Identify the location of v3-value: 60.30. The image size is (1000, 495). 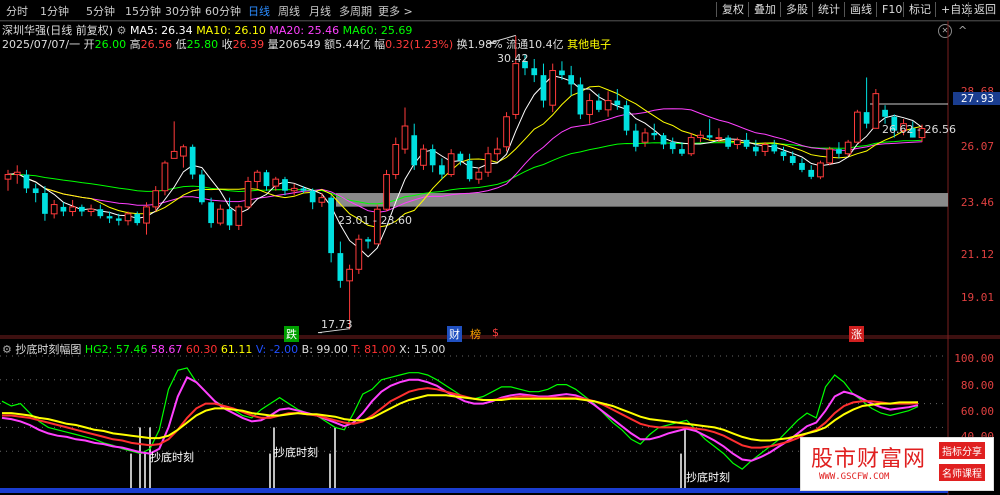
(201, 349).